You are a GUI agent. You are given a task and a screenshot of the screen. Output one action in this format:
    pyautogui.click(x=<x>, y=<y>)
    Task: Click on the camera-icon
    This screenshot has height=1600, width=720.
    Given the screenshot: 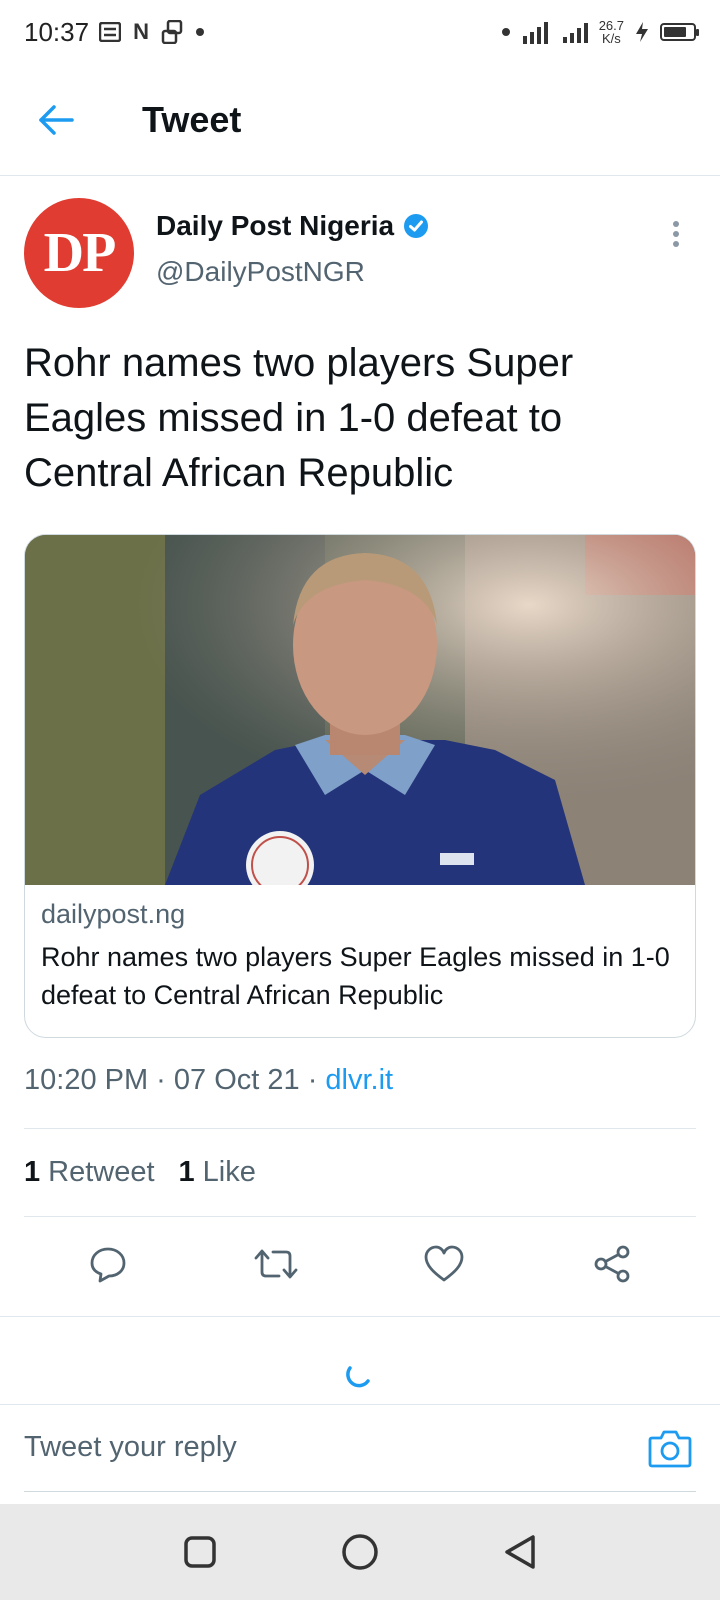 What is the action you would take?
    pyautogui.click(x=670, y=1448)
    